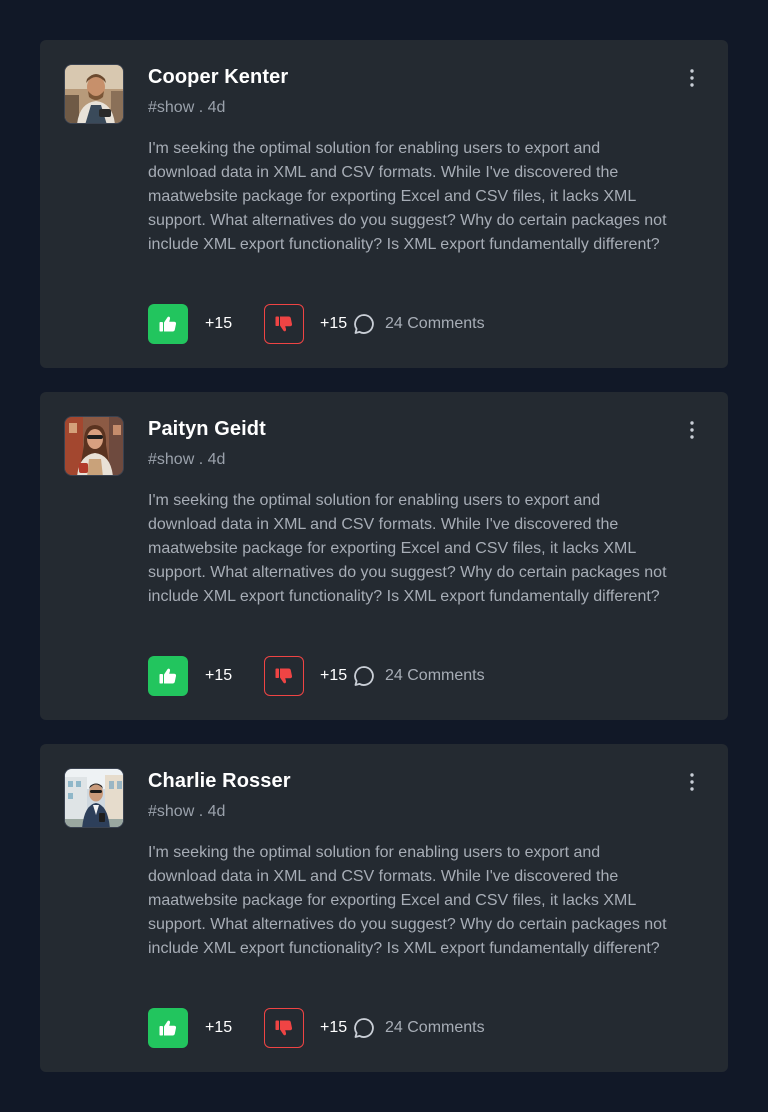 This screenshot has width=768, height=1112. I want to click on avatar-photo-man-suit-icon, so click(94, 798).